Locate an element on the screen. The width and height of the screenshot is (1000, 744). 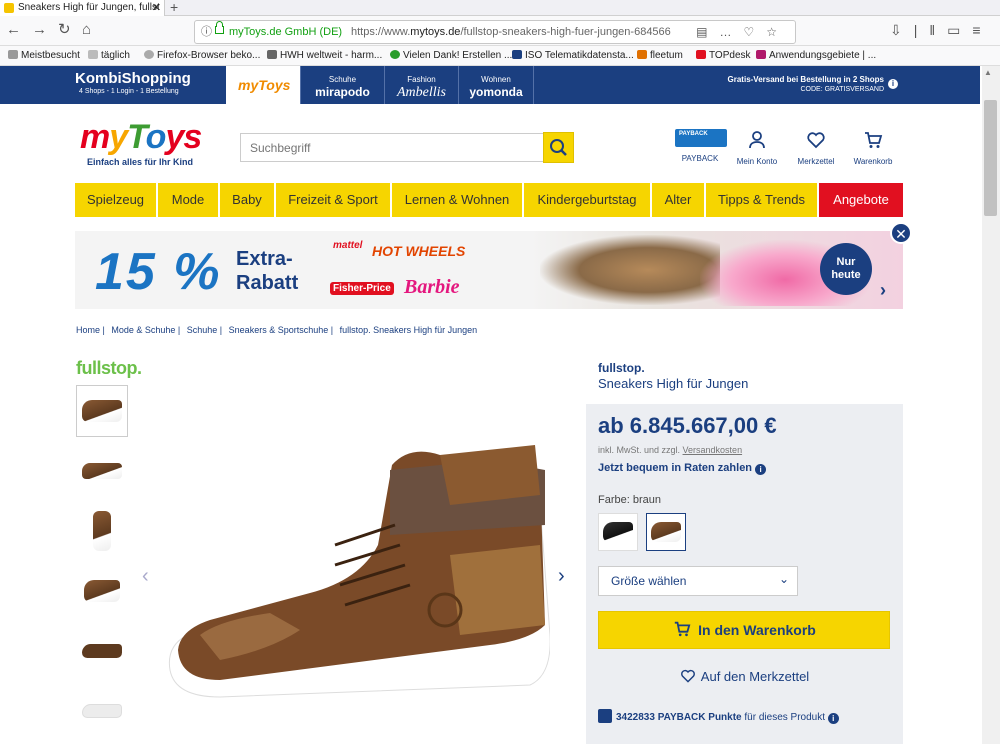
scrollbar-thumb is located at coordinates (990, 158).